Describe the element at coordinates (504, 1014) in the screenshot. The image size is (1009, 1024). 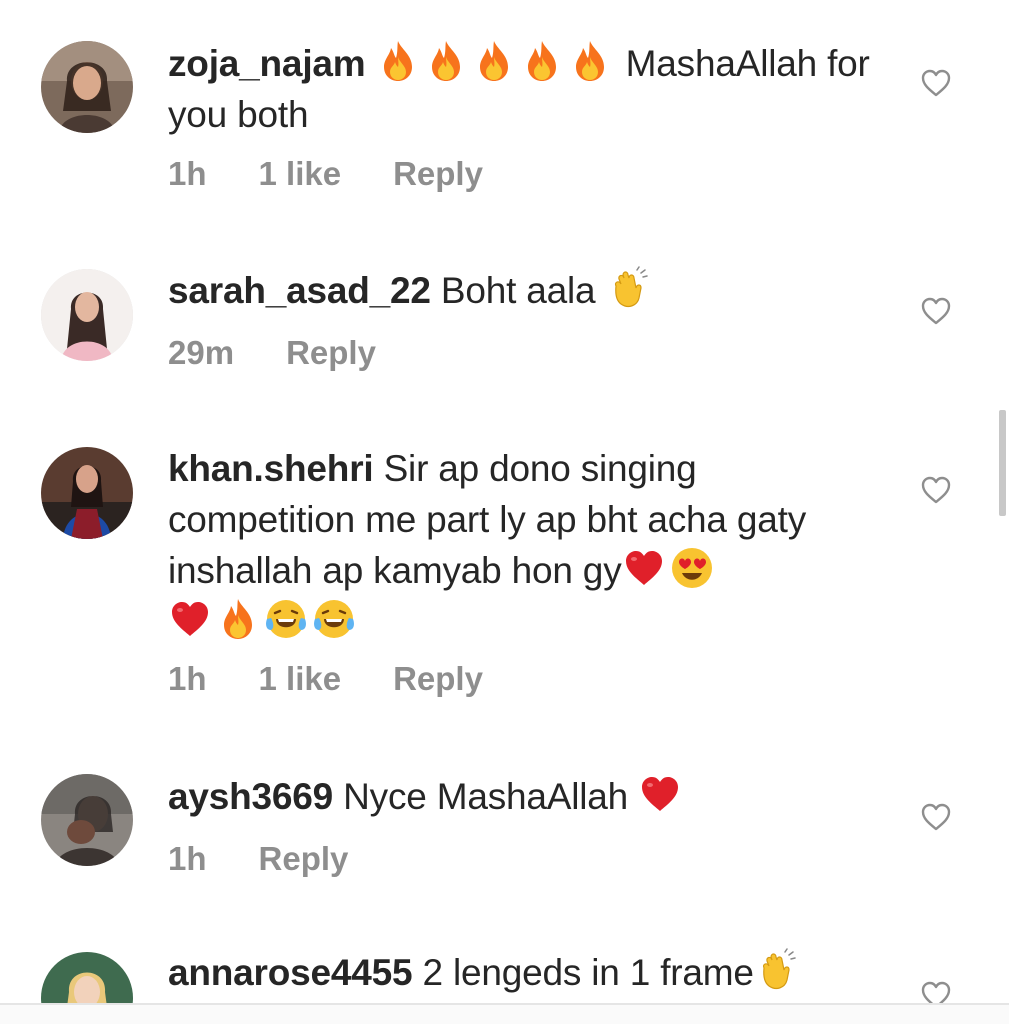
I see `bottom-bar` at that location.